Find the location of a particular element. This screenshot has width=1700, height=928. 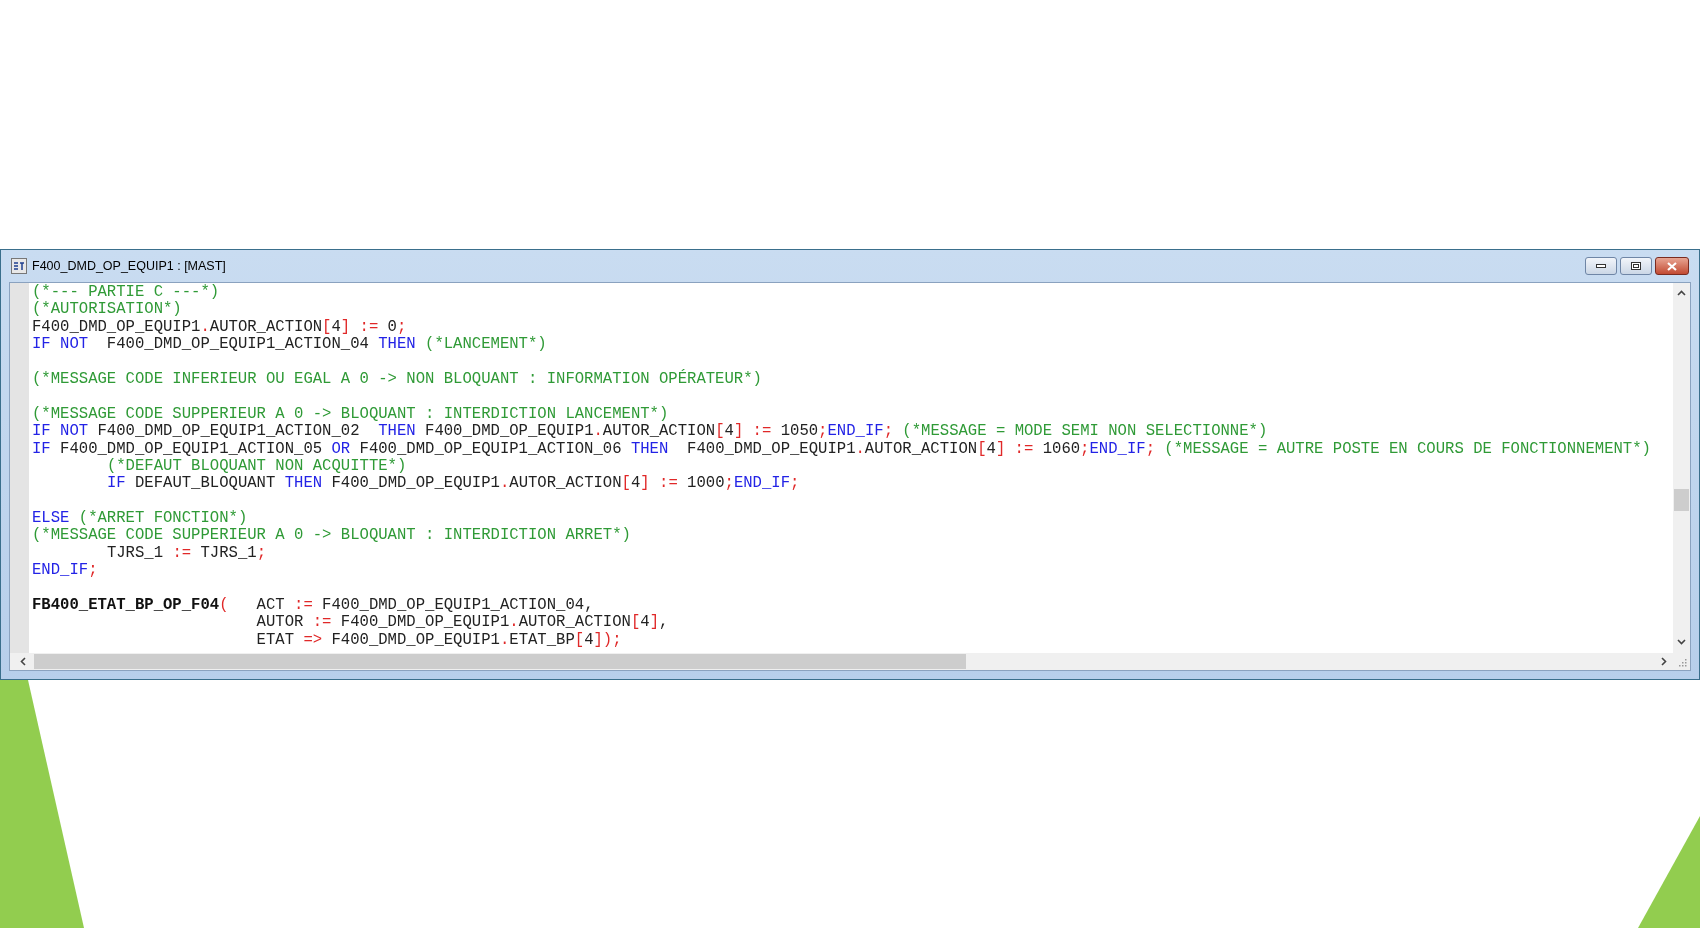

code-line: END_IF; is located at coordinates (65, 570).